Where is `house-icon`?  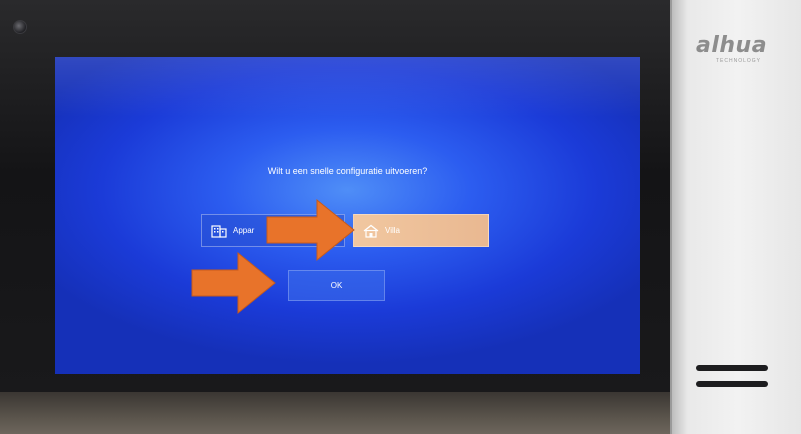
house-icon is located at coordinates (371, 231).